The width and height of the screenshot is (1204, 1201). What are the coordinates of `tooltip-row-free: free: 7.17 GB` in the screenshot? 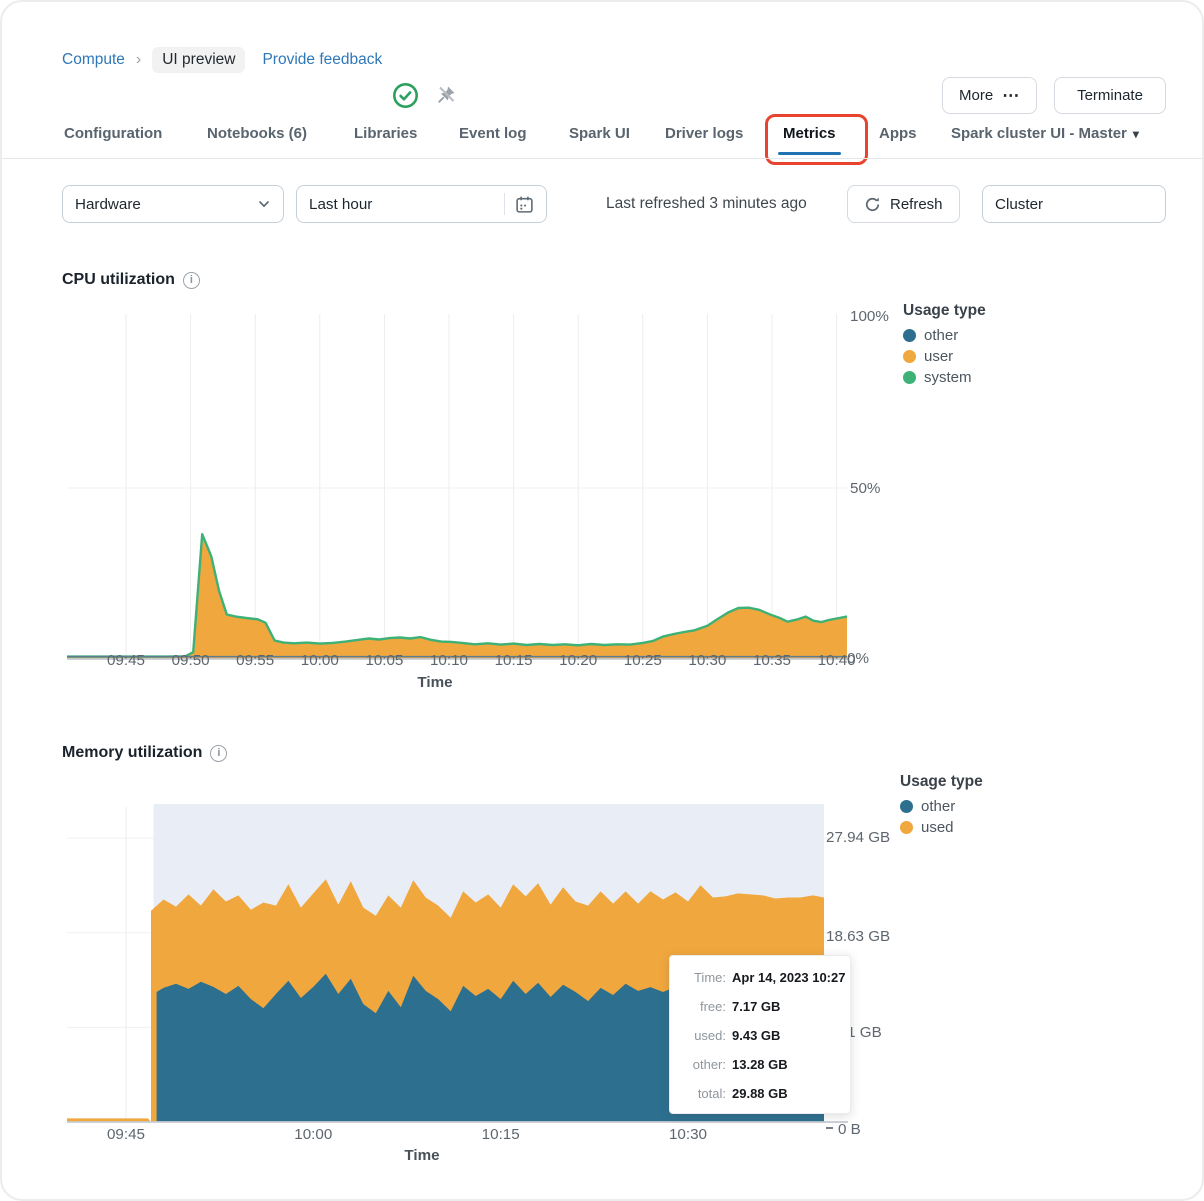 It's located at (740, 1006).